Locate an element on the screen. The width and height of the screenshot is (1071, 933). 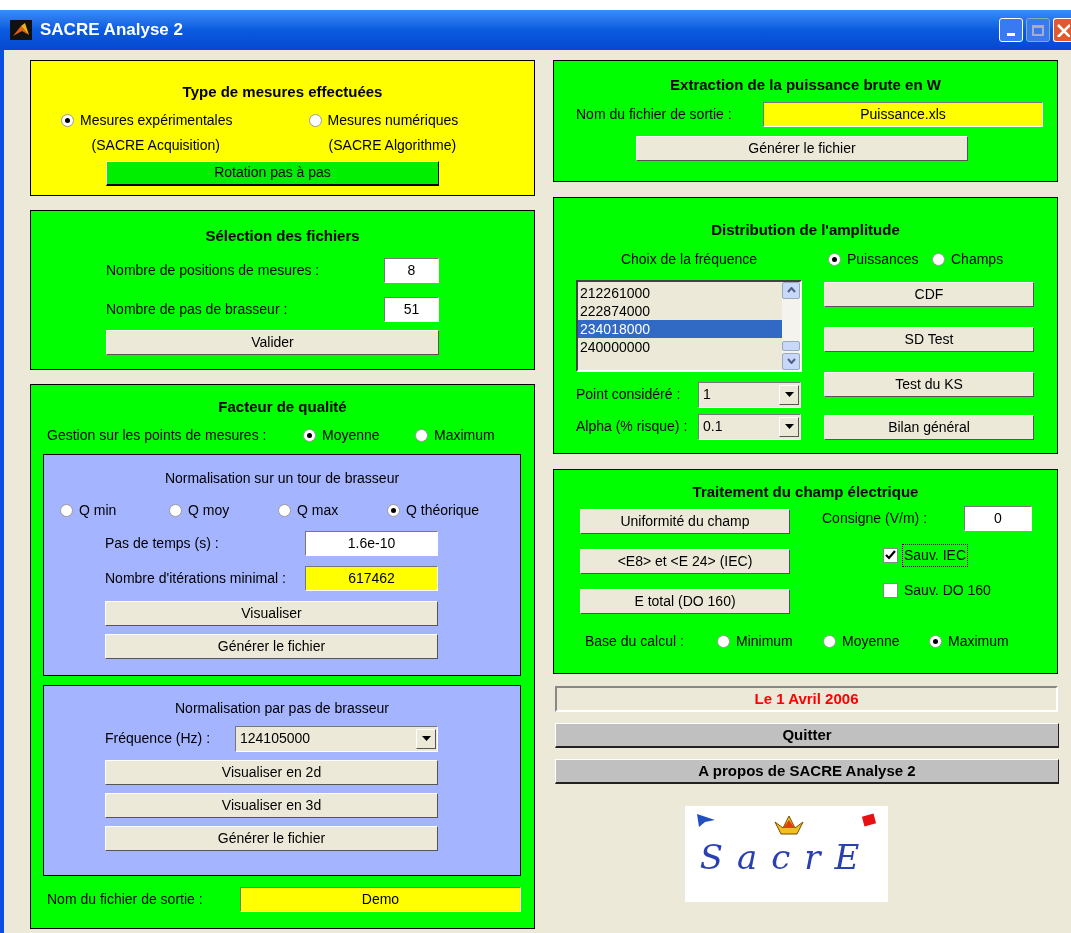
field-label: Point considéré : is located at coordinates (629, 394).